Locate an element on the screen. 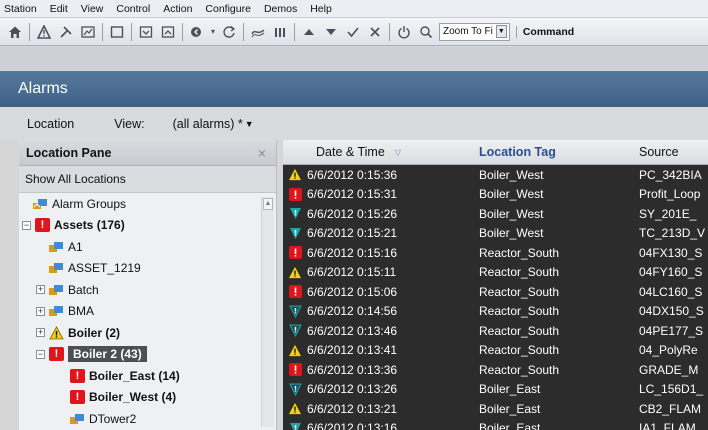 Image resolution: width=708 pixels, height=430 pixels. view-select: (all alarms) * ▼ is located at coordinates (213, 124).